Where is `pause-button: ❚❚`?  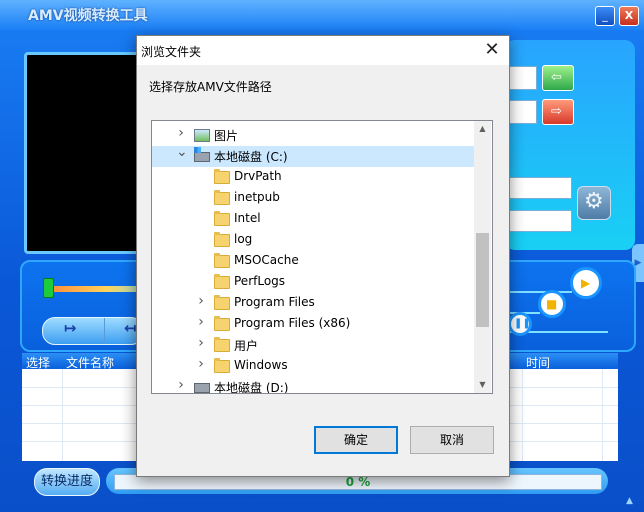
pause-button: ❚❚ is located at coordinates (520, 324).